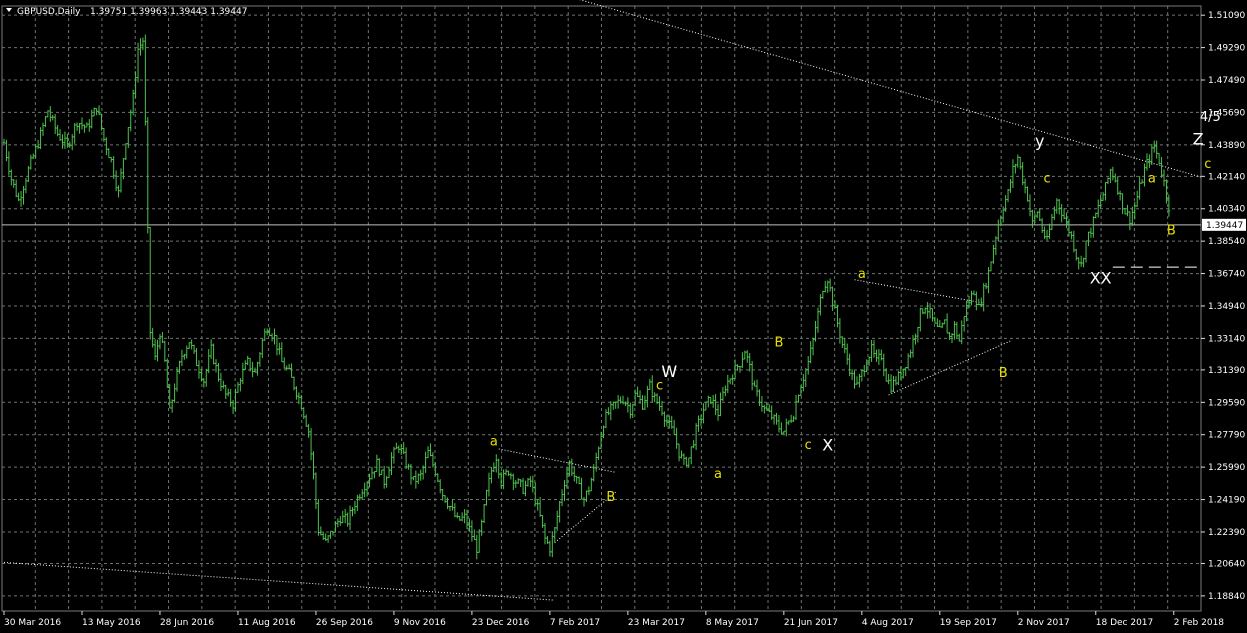  What do you see at coordinates (1226, 597) in the screenshot?
I see `y-tick-label: 1.18840` at bounding box center [1226, 597].